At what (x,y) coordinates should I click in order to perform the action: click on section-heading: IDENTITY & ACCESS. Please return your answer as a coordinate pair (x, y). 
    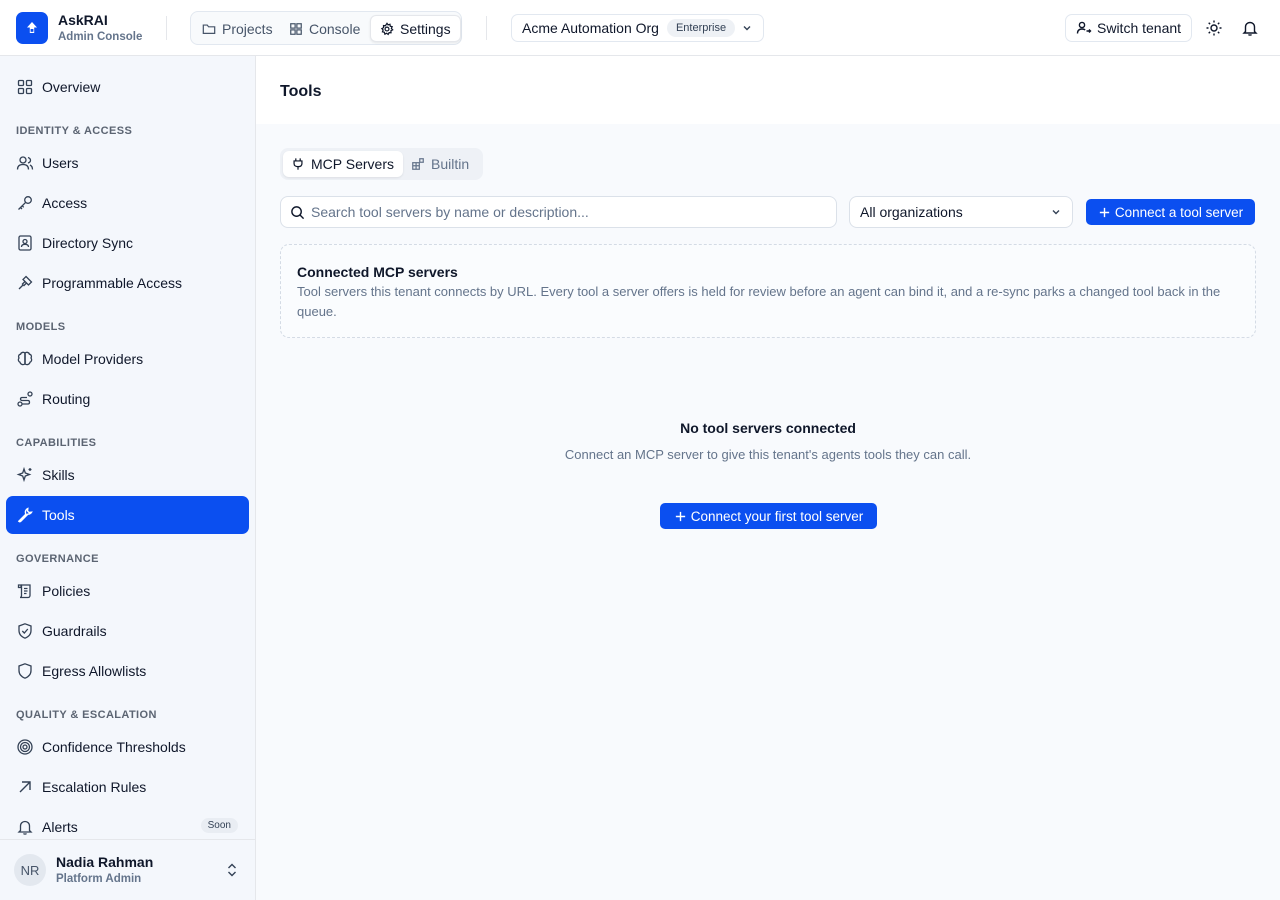
    Looking at the image, I should click on (74, 131).